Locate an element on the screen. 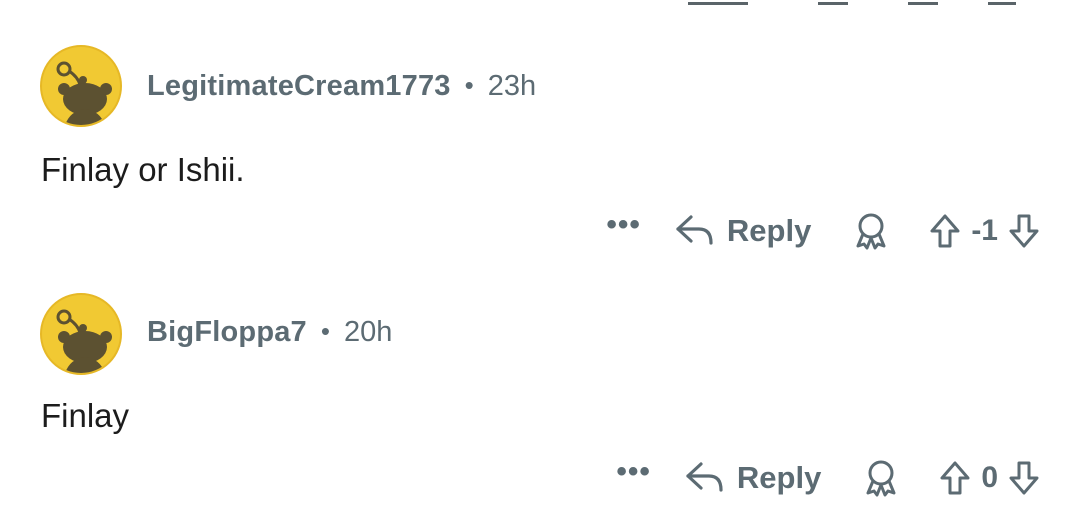 This screenshot has height=525, width=1080. comment-meta: LegitimateCream1773 • 23h is located at coordinates (341, 86).